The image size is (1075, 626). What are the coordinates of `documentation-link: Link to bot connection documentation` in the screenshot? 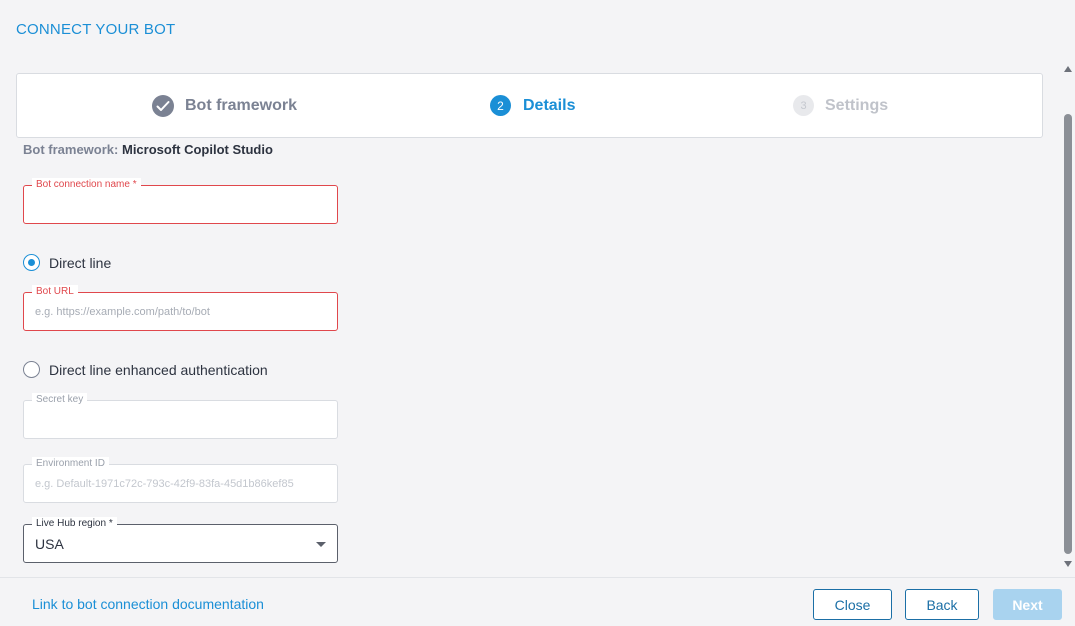 It's located at (148, 604).